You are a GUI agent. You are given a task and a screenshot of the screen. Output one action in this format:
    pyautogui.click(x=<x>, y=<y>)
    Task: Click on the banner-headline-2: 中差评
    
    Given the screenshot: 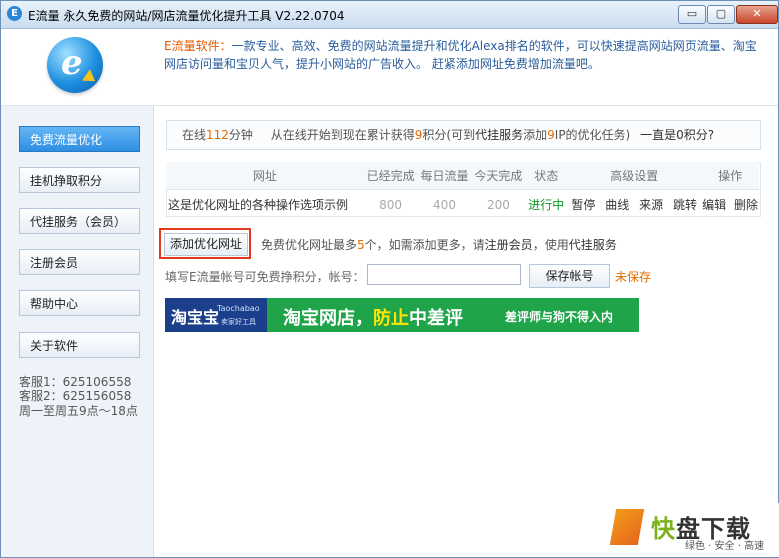 What is the action you would take?
    pyautogui.click(x=436, y=318)
    